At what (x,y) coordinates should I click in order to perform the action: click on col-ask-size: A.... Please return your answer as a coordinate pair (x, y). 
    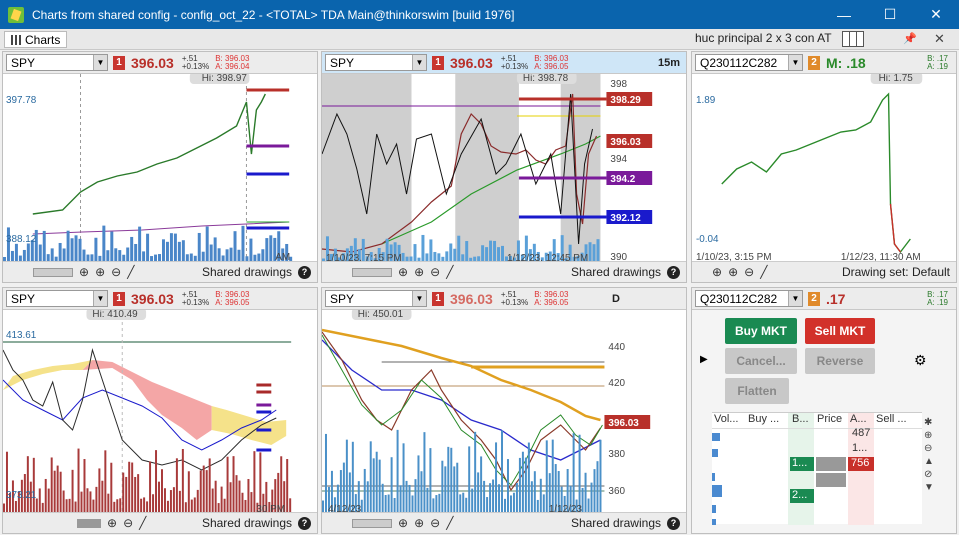
    Looking at the image, I should click on (861, 420).